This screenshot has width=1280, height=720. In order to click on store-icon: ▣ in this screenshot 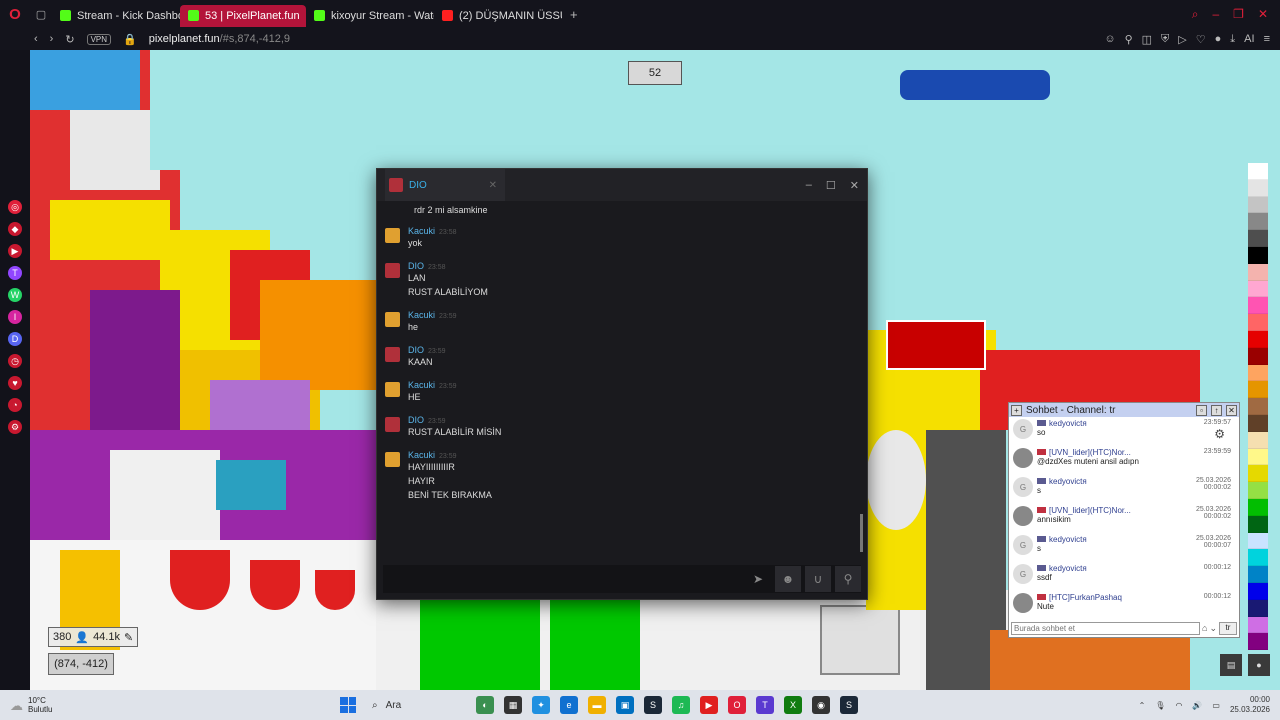, I will do `click(625, 705)`.